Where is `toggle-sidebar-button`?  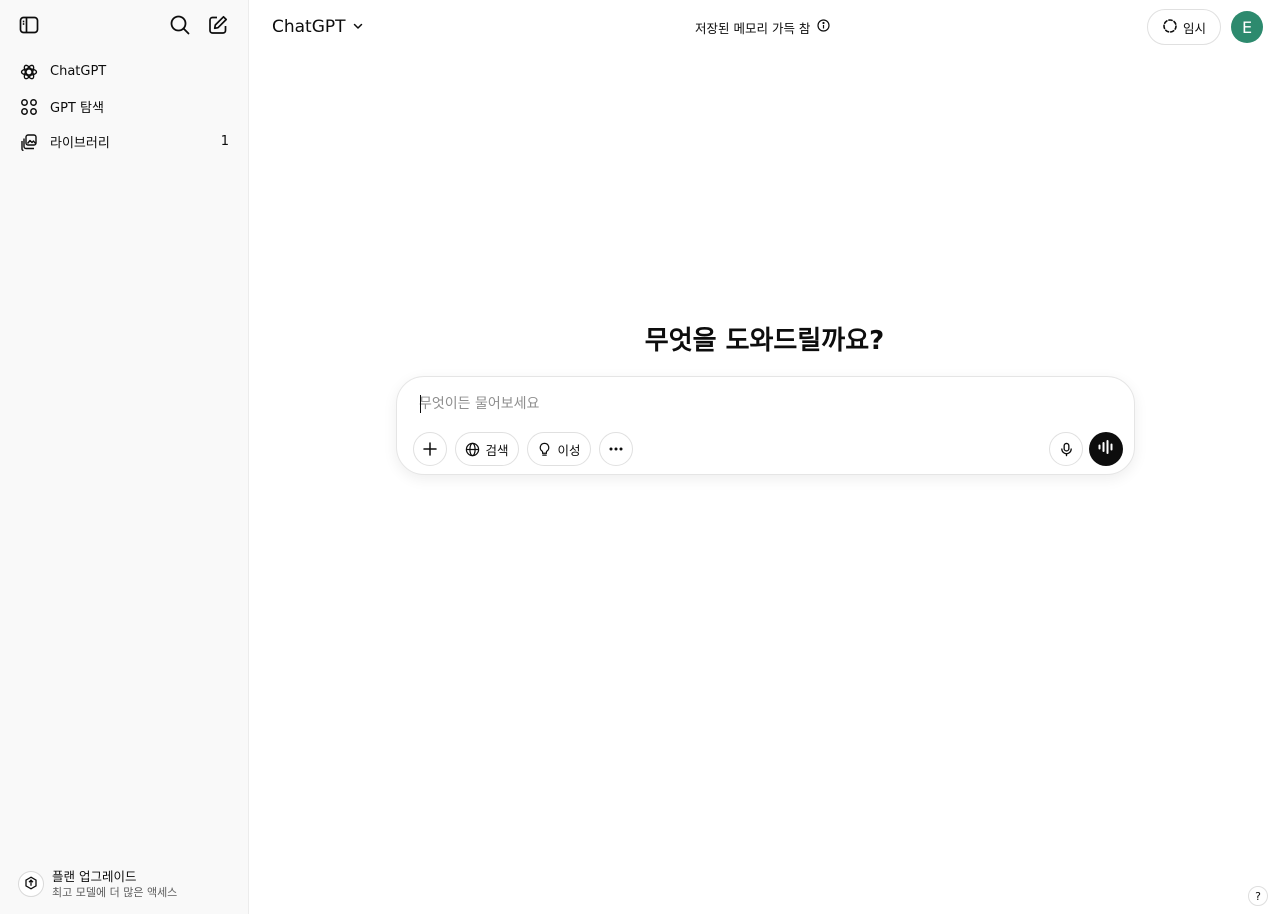 toggle-sidebar-button is located at coordinates (29, 27).